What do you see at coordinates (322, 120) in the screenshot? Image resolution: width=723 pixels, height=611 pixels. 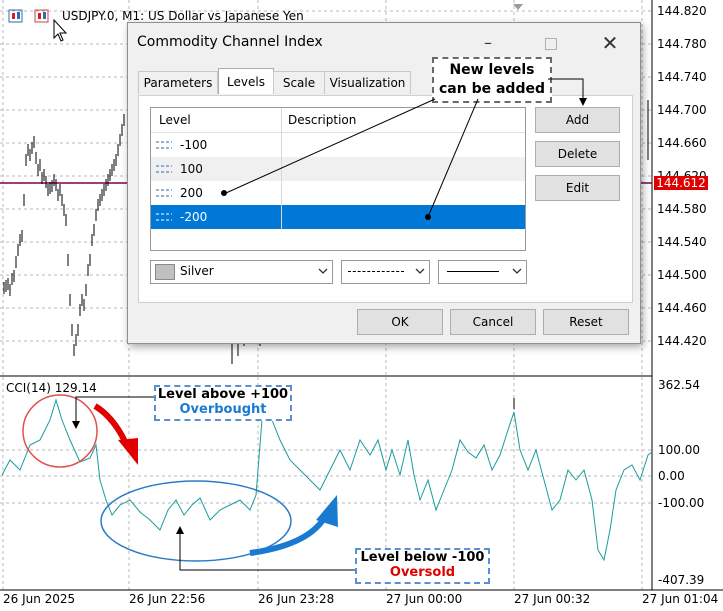 I see `description-column-header: Description` at bounding box center [322, 120].